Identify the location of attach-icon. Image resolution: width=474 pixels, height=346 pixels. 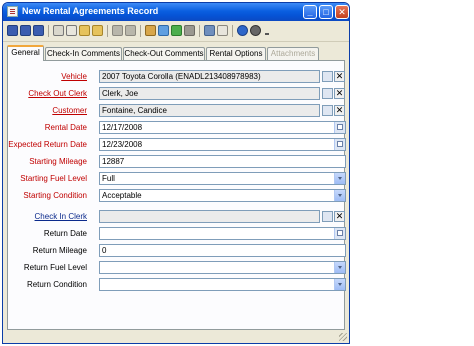
(84, 30).